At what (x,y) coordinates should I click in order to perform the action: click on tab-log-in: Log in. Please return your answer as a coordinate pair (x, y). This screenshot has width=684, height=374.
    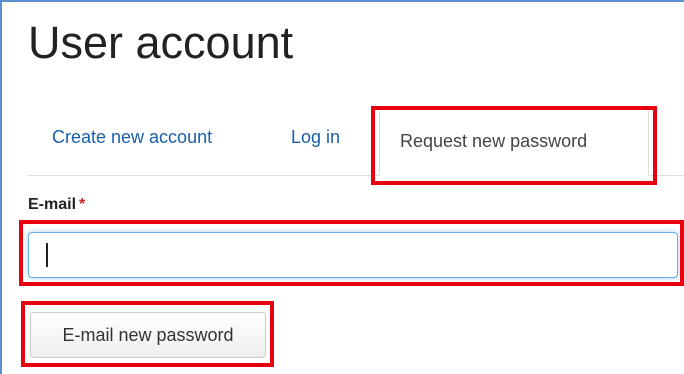
    Looking at the image, I should click on (315, 137).